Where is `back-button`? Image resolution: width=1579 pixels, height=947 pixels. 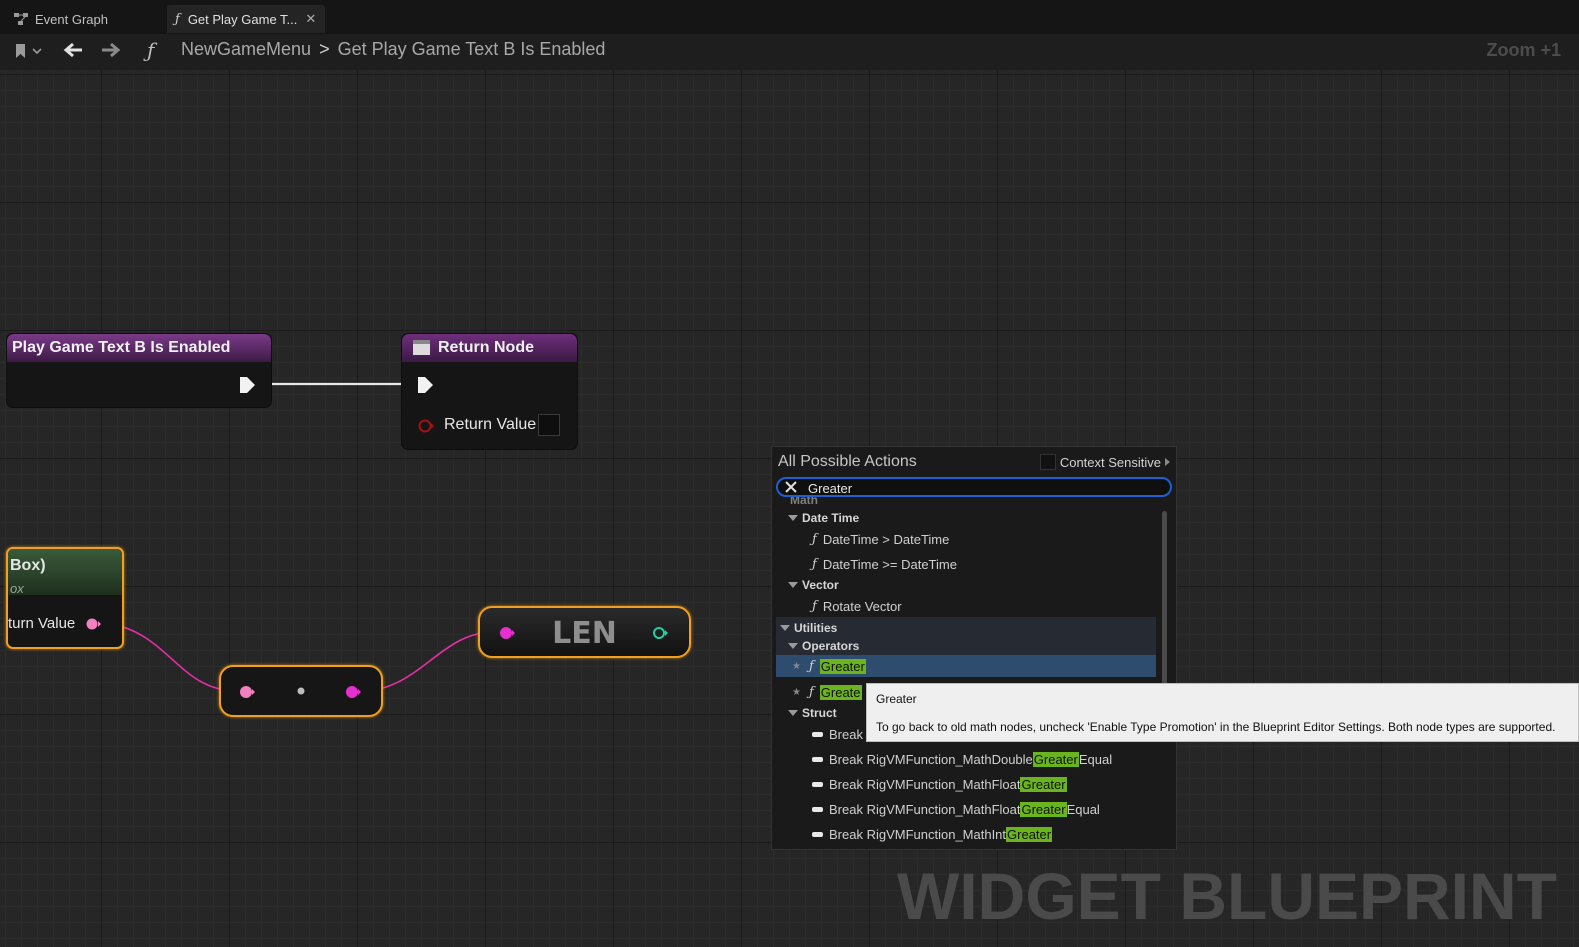
back-button is located at coordinates (73, 50).